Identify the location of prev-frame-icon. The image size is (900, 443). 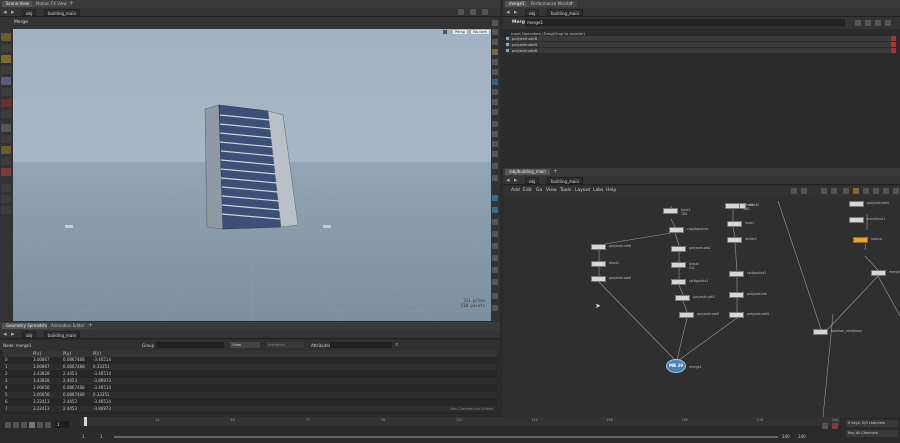
(16, 425).